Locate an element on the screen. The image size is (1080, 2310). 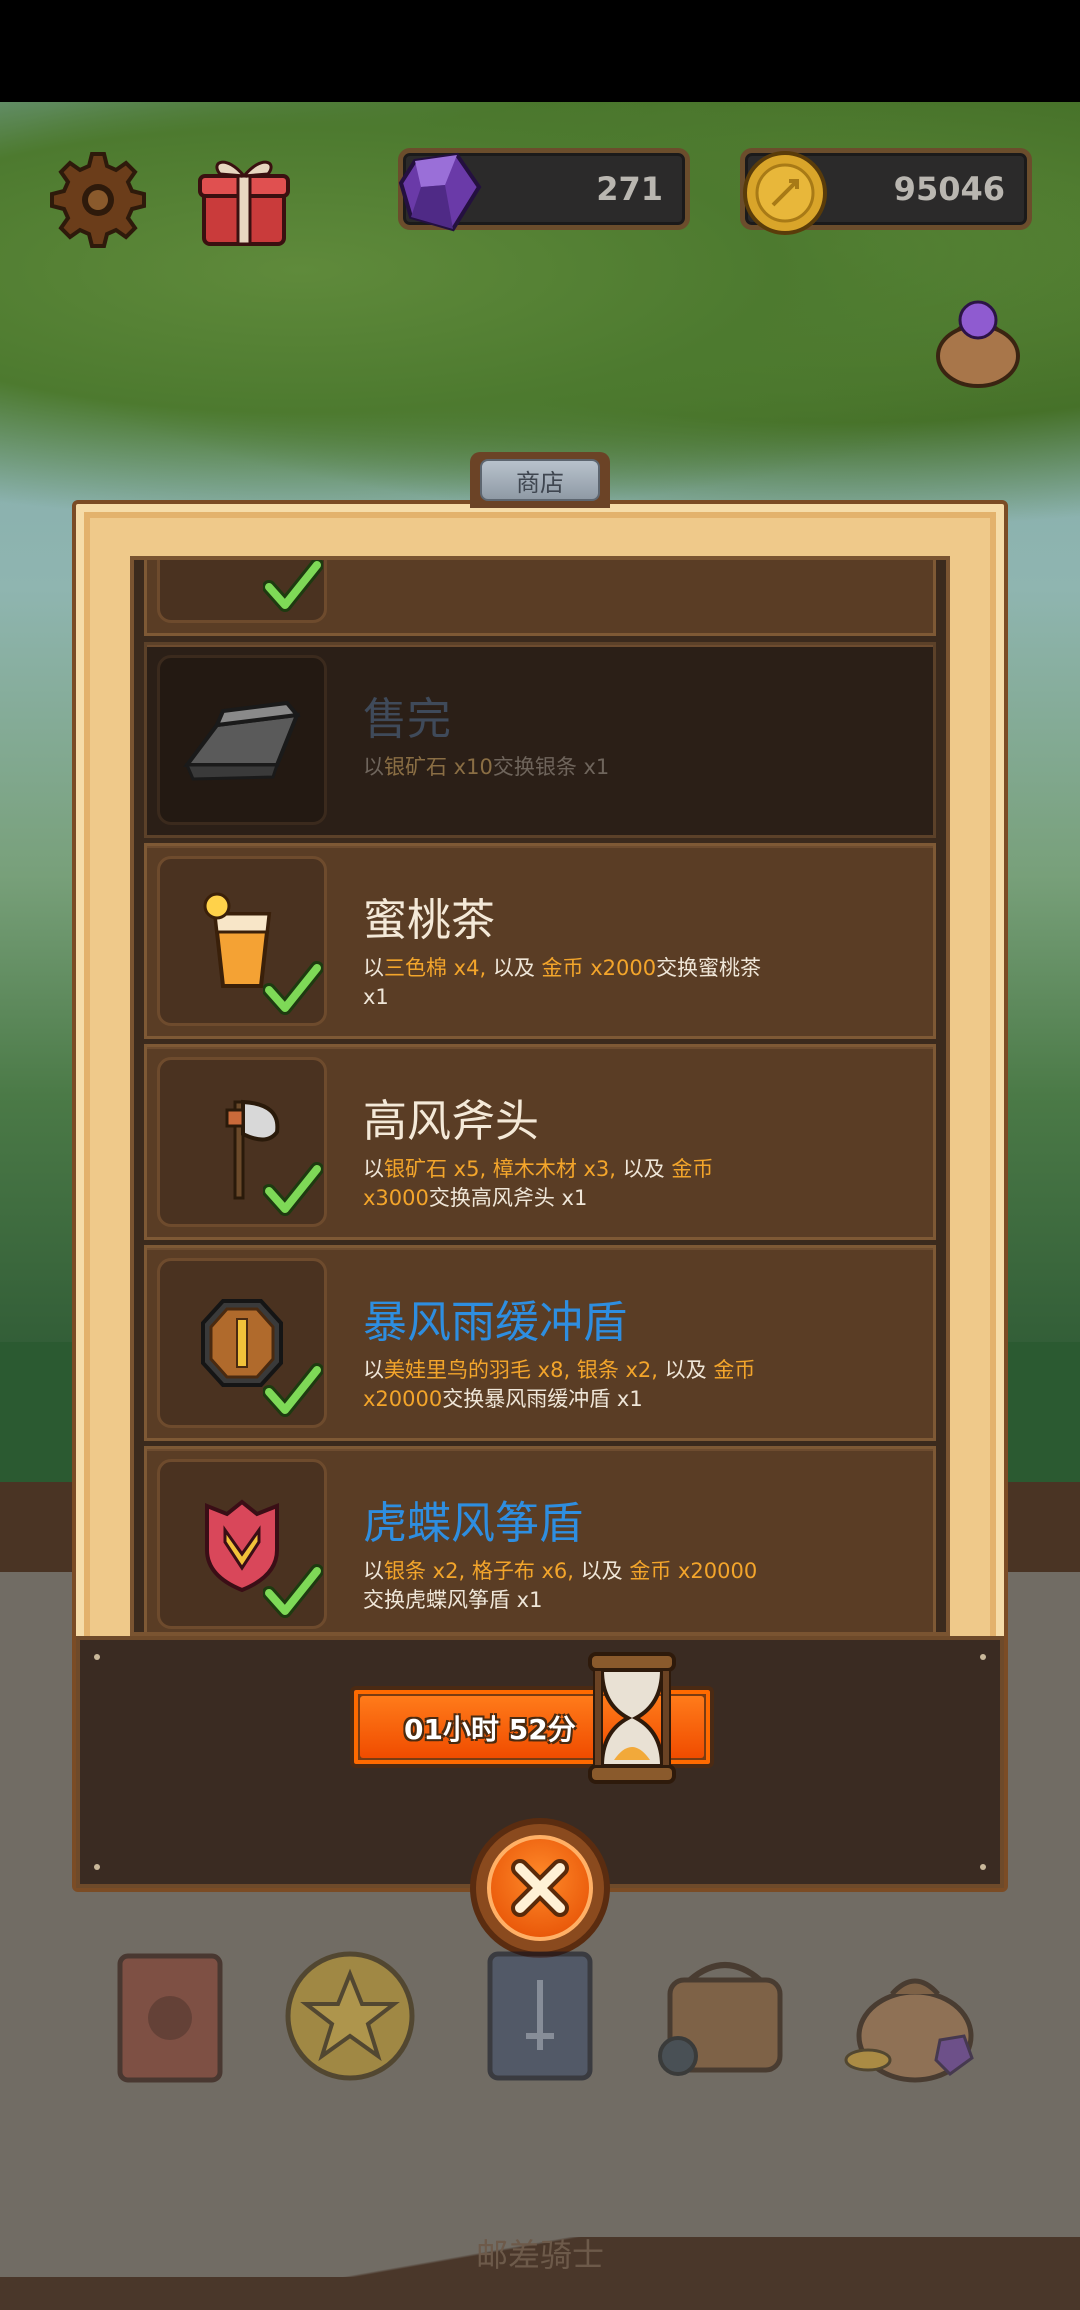
list-item: 蜜桃茶 以三色棉 x4, 以及 金币 x2000交换蜜桃茶 x1 is located at coordinates (540, 941).